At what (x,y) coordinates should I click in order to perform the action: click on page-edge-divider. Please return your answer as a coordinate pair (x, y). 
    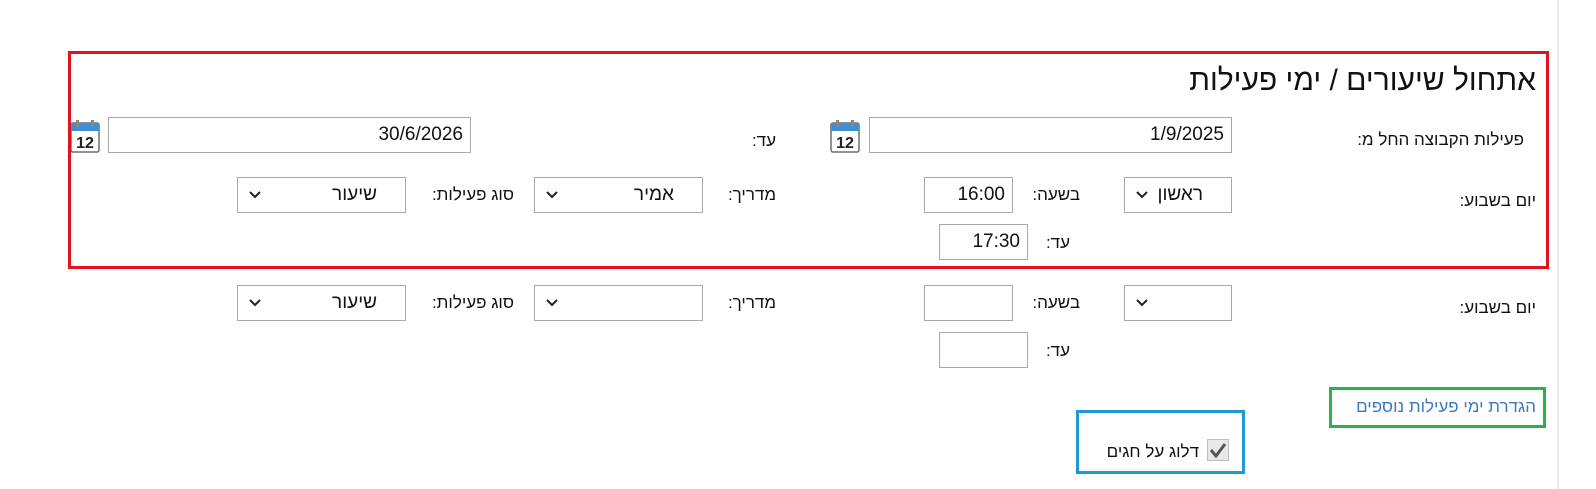
    Looking at the image, I should click on (1558, 244).